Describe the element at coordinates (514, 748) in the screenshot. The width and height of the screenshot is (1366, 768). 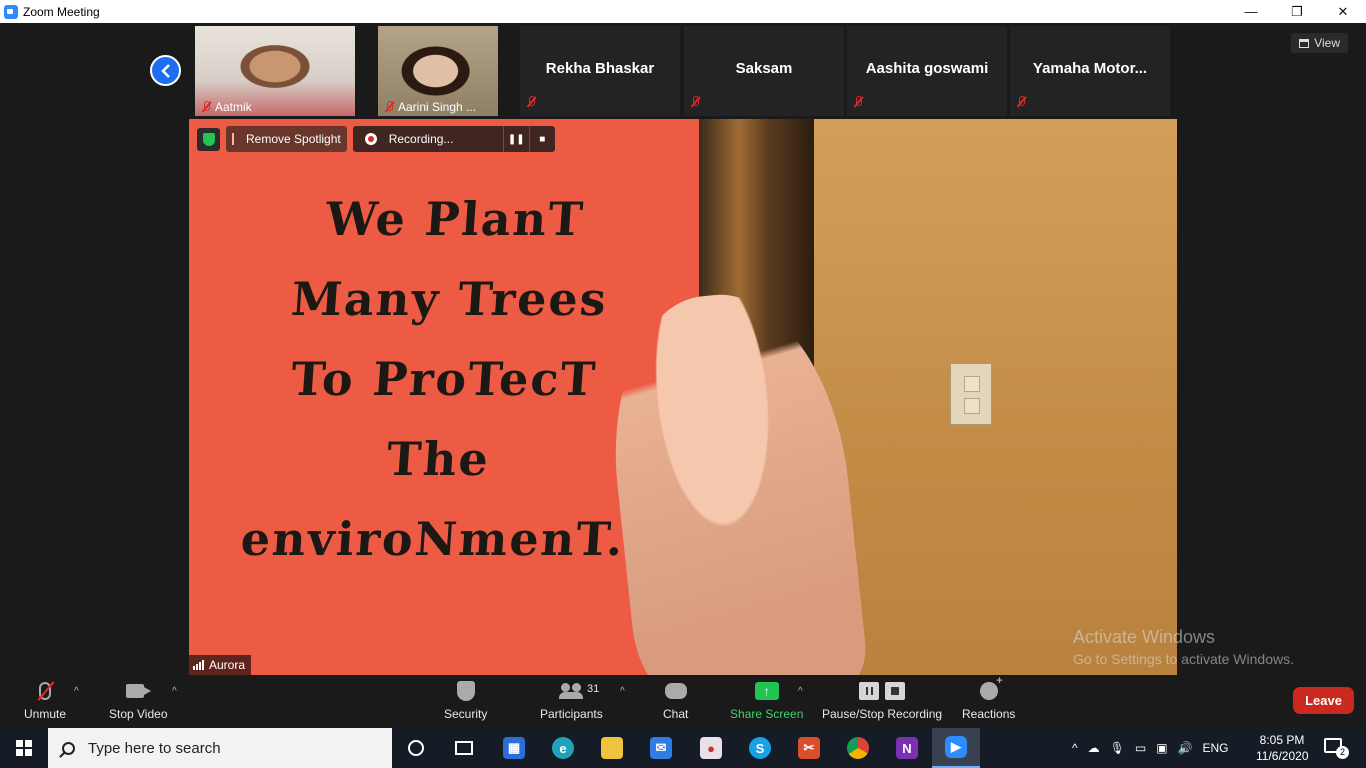
I see `taskbar-store: ▦` at that location.